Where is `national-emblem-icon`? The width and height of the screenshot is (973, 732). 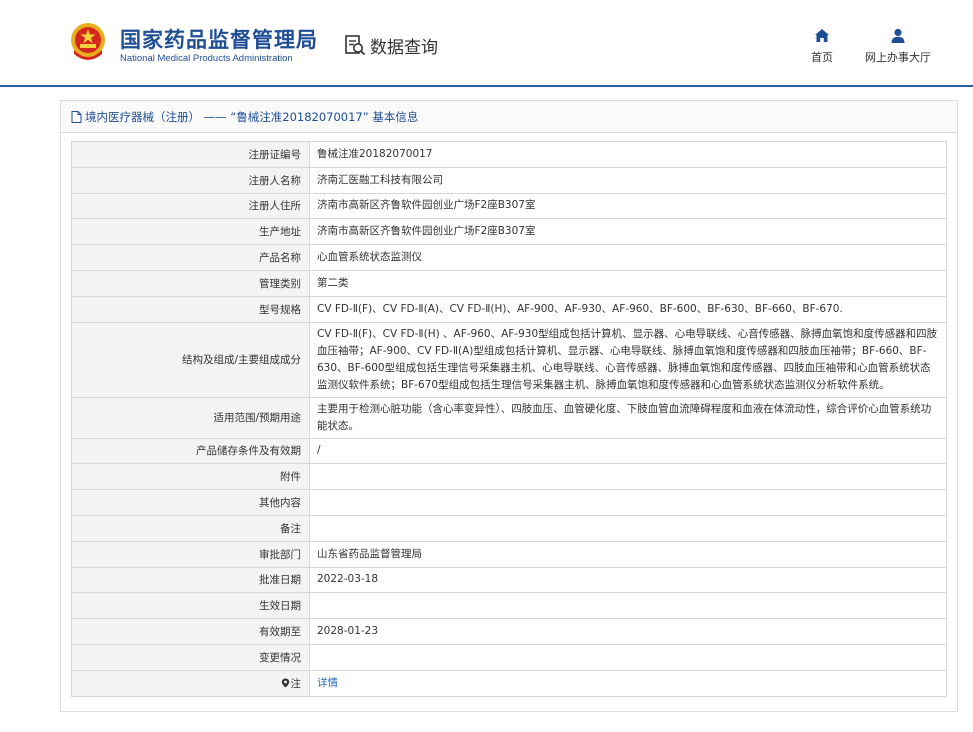 national-emblem-icon is located at coordinates (88, 41).